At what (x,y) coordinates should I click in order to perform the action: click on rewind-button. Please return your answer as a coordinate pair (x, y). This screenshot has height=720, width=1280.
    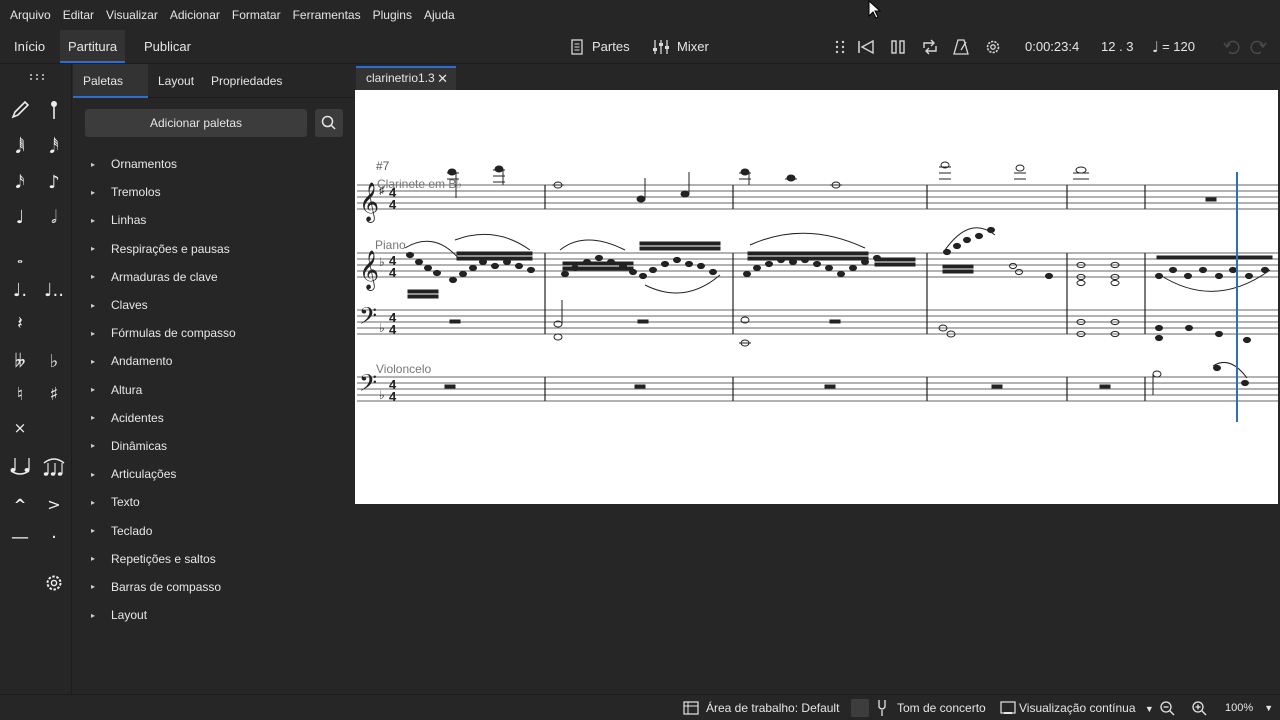
    Looking at the image, I should click on (866, 46).